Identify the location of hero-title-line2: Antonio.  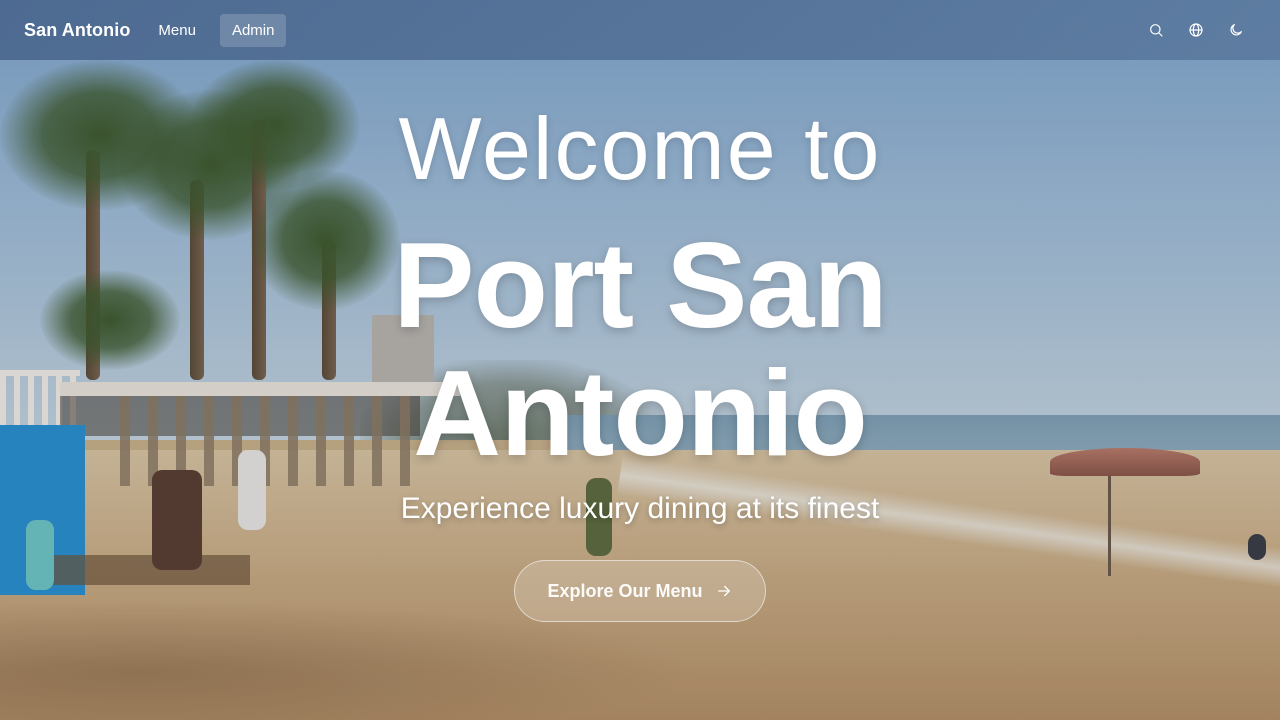
(640, 413).